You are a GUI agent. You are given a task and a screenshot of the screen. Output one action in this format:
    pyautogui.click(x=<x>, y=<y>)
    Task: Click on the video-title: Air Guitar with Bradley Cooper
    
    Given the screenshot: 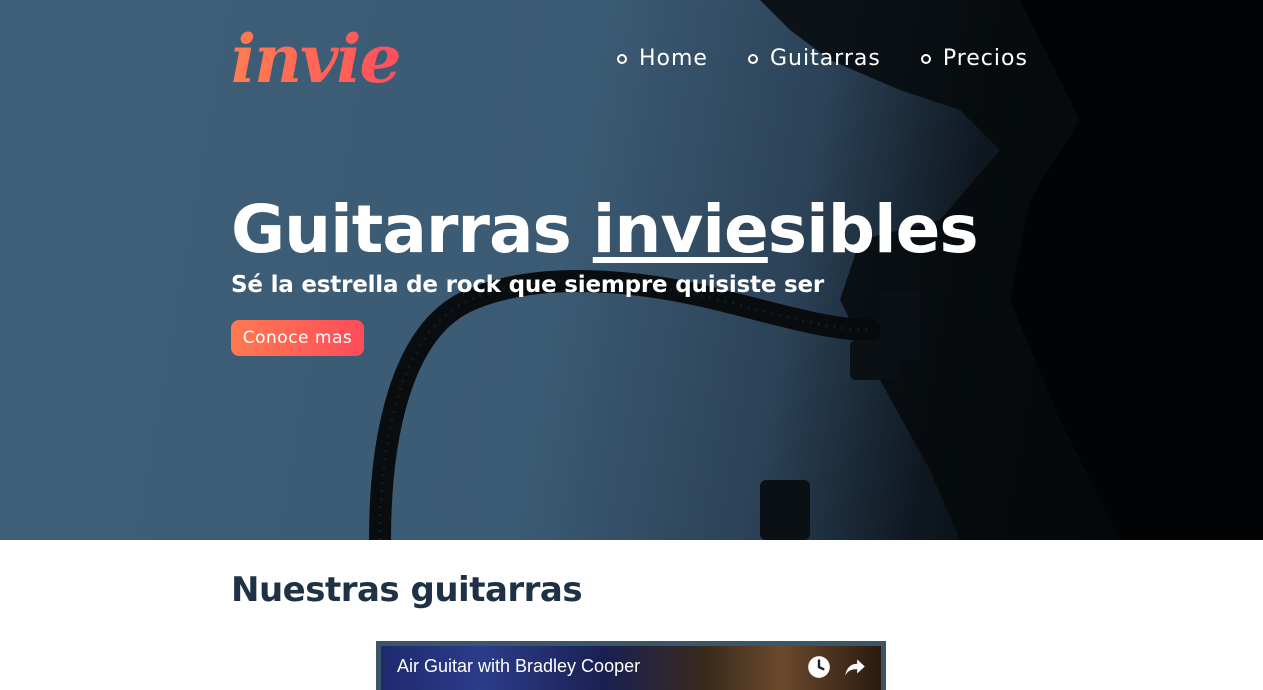 What is the action you would take?
    pyautogui.click(x=518, y=666)
    